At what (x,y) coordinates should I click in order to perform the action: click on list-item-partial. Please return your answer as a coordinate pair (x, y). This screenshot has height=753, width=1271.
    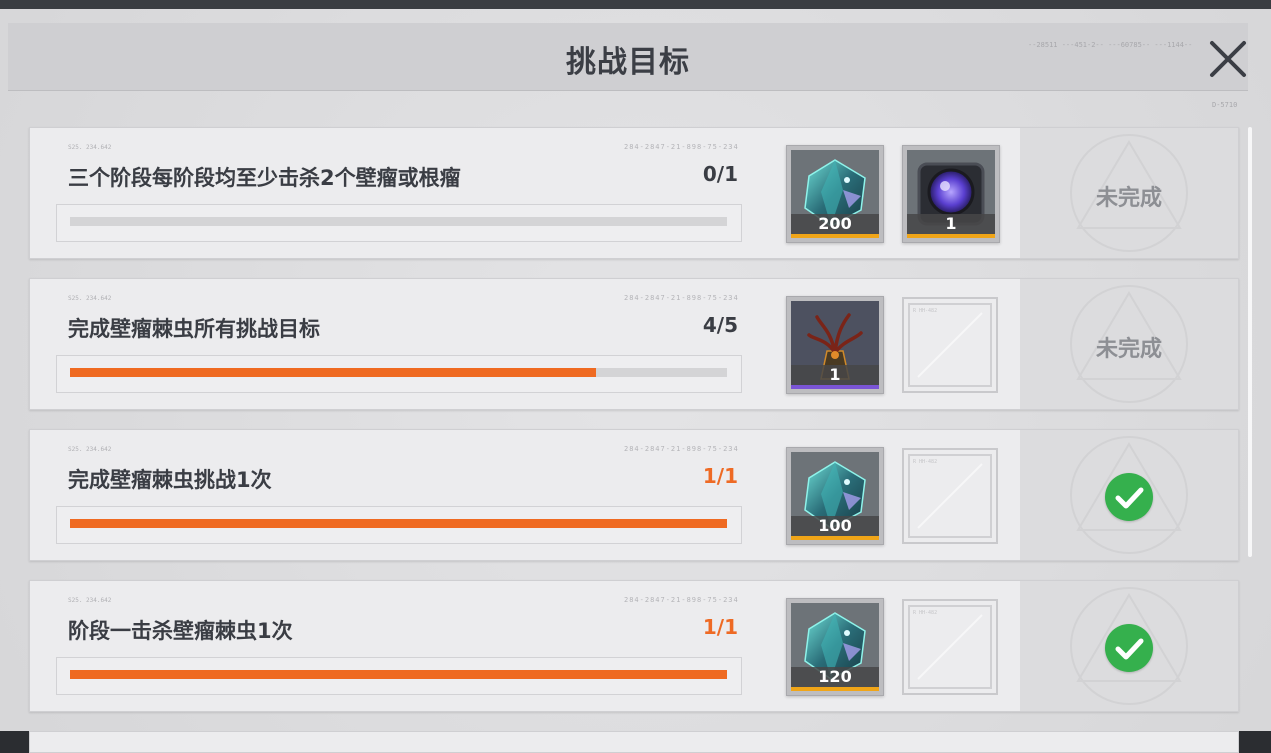
    Looking at the image, I should click on (634, 742).